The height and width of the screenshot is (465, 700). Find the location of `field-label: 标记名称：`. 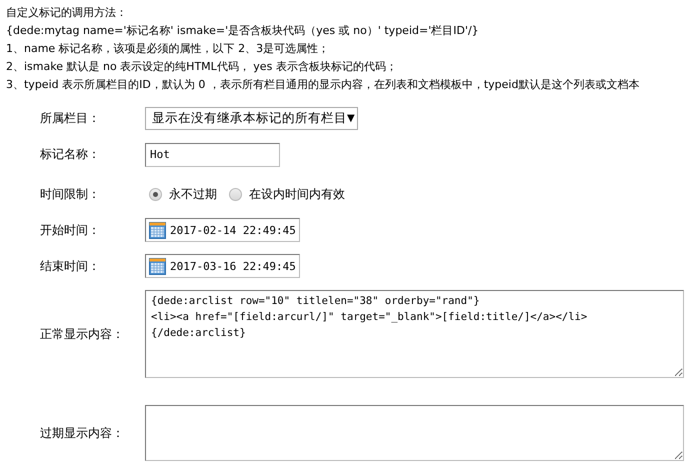

field-label: 标记名称： is located at coordinates (70, 154).